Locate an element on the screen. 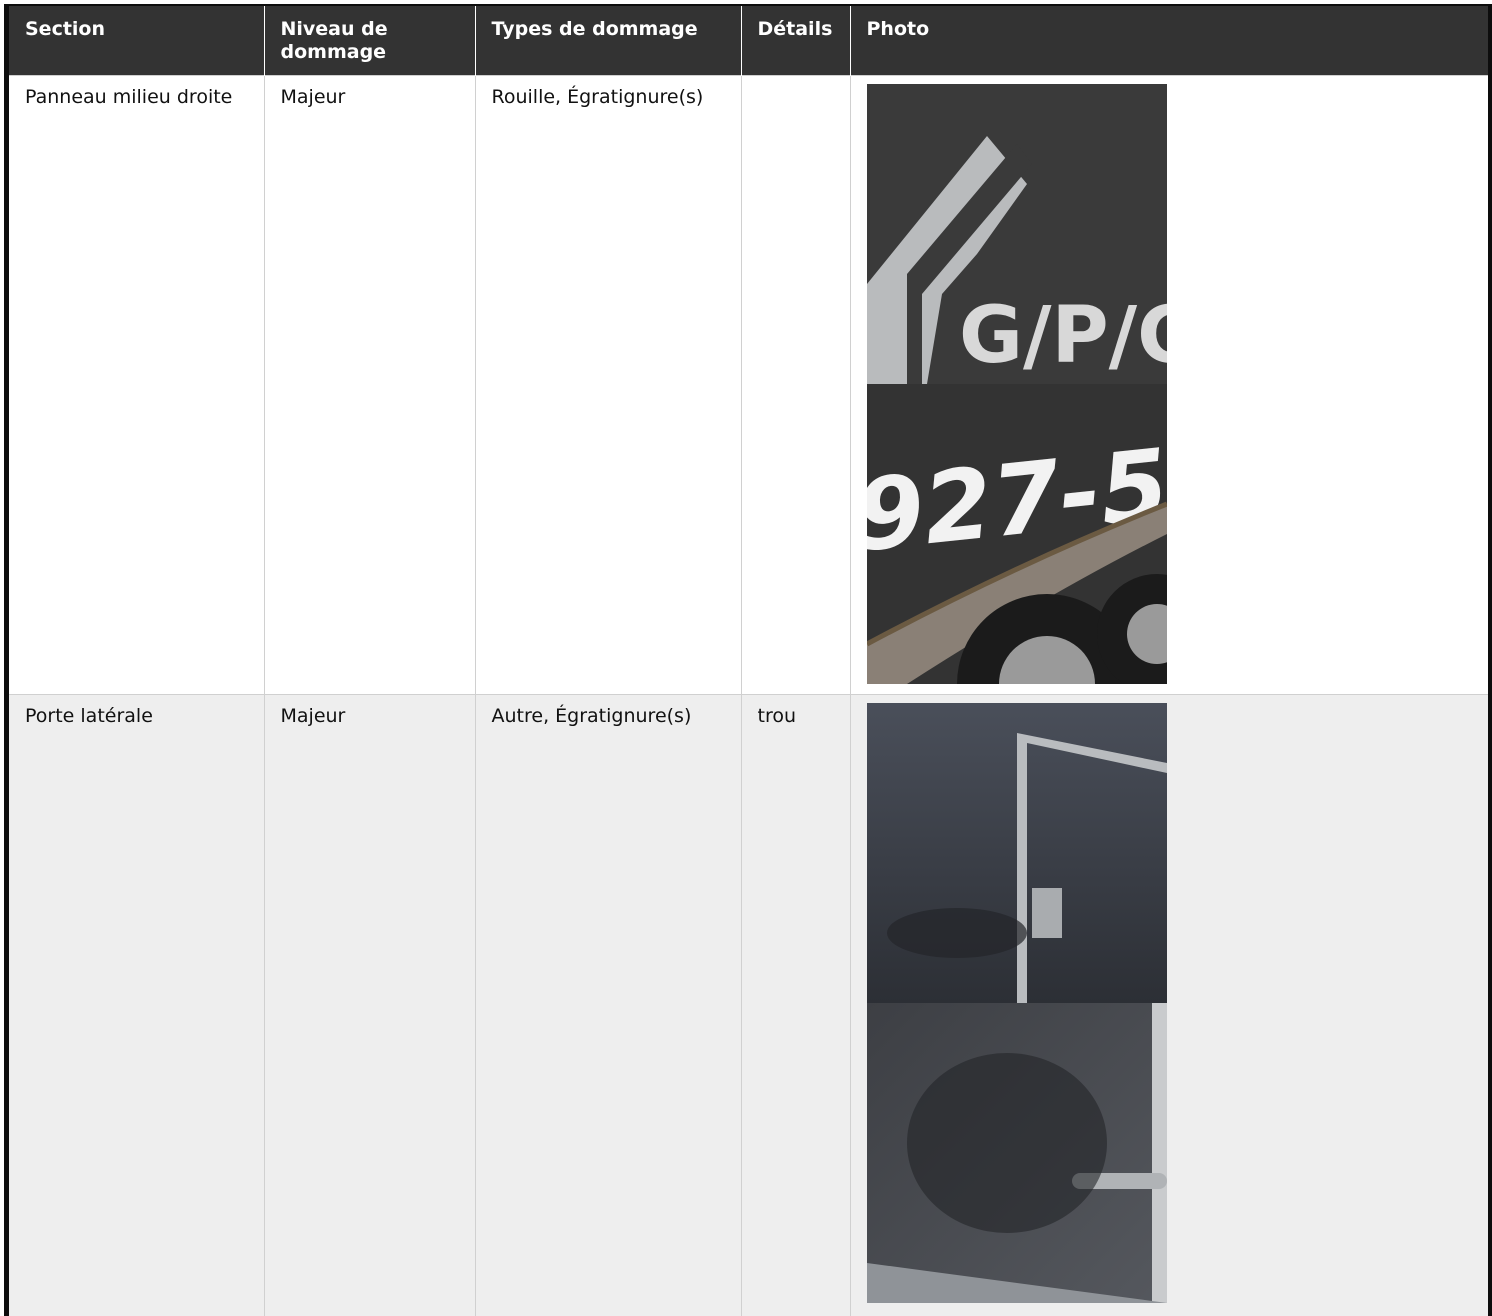 This screenshot has width=1492, height=1316. cell-section: Porte latérale is located at coordinates (136, 1005).